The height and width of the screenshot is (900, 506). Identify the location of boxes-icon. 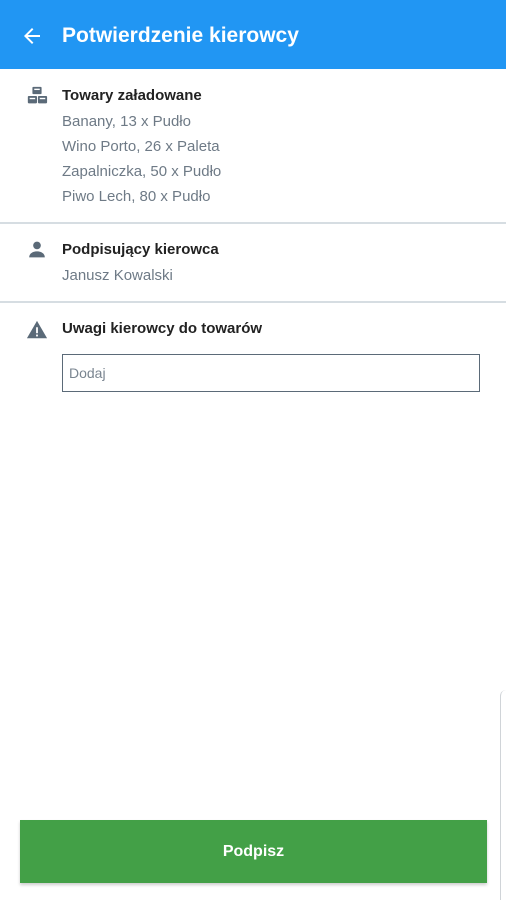
(37, 95).